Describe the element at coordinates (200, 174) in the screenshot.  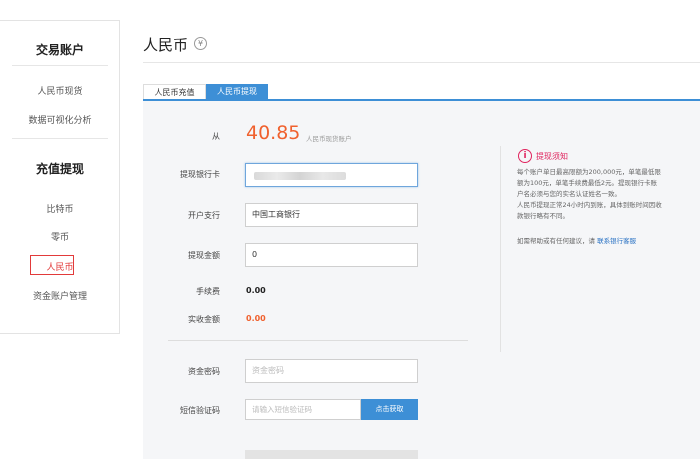
I see `bank-card-label: 提现银行卡` at that location.